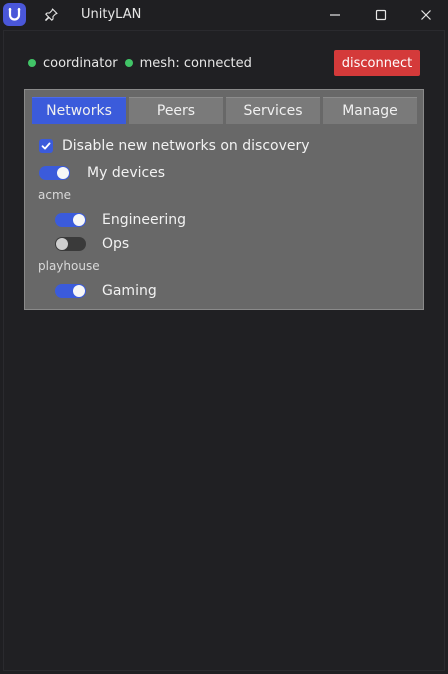  Describe the element at coordinates (224, 15) in the screenshot. I see `title-bar: UnityLAN` at that location.